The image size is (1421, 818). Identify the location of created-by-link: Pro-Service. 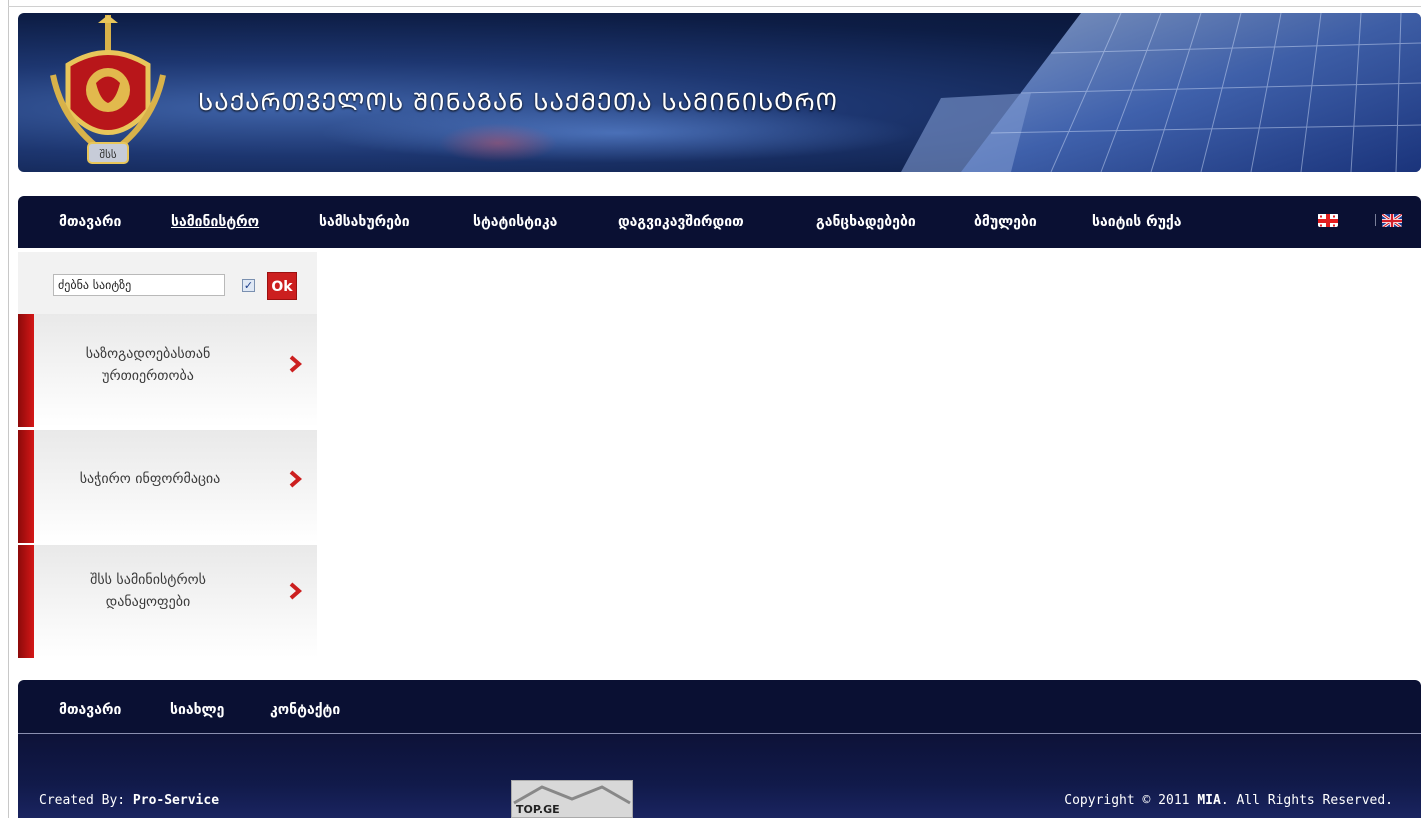
(176, 800).